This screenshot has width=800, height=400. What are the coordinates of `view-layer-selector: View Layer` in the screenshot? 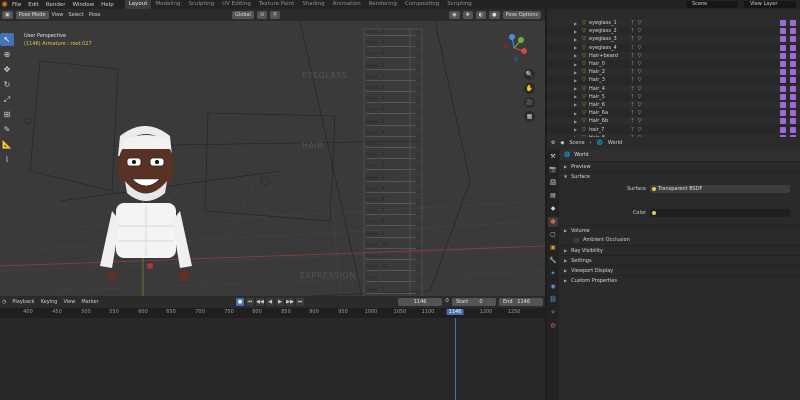 It's located at (770, 4).